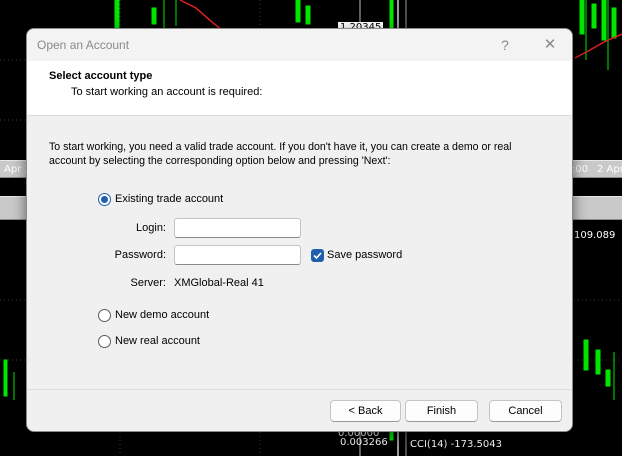 The image size is (622, 456). Describe the element at coordinates (364, 255) in the screenshot. I see `save-password-label: Save password` at that location.